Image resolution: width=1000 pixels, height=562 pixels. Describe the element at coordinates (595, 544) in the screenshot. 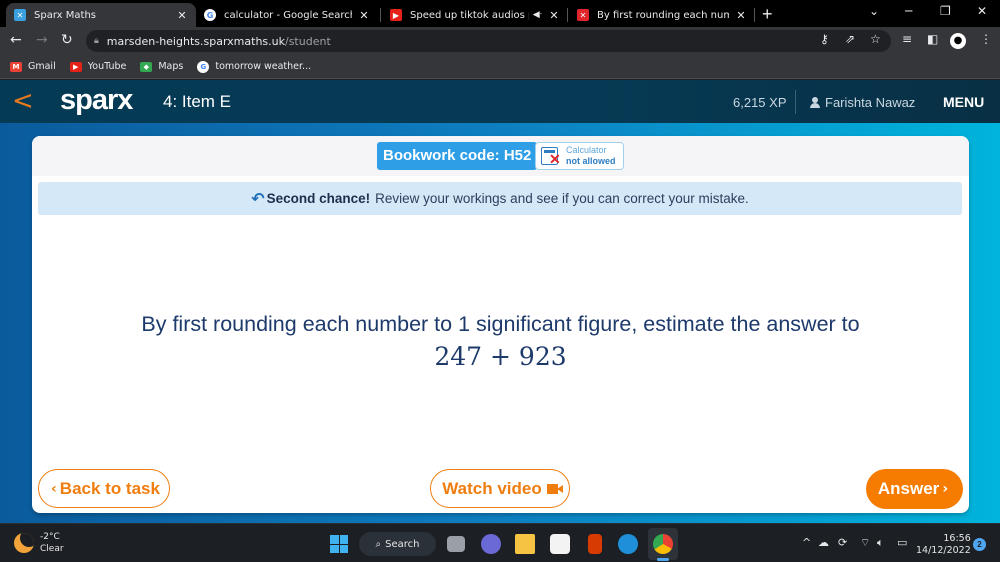

I see `office-icon` at that location.